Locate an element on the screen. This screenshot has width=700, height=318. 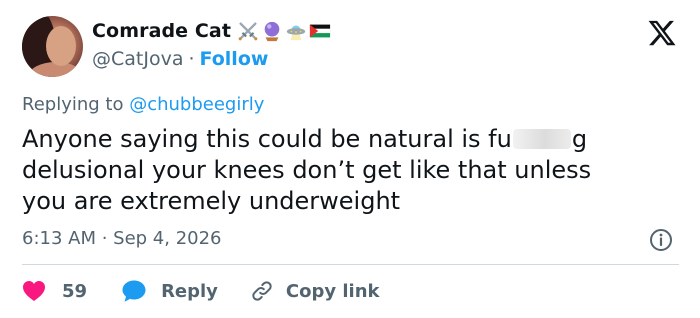
like-button is located at coordinates (34, 291).